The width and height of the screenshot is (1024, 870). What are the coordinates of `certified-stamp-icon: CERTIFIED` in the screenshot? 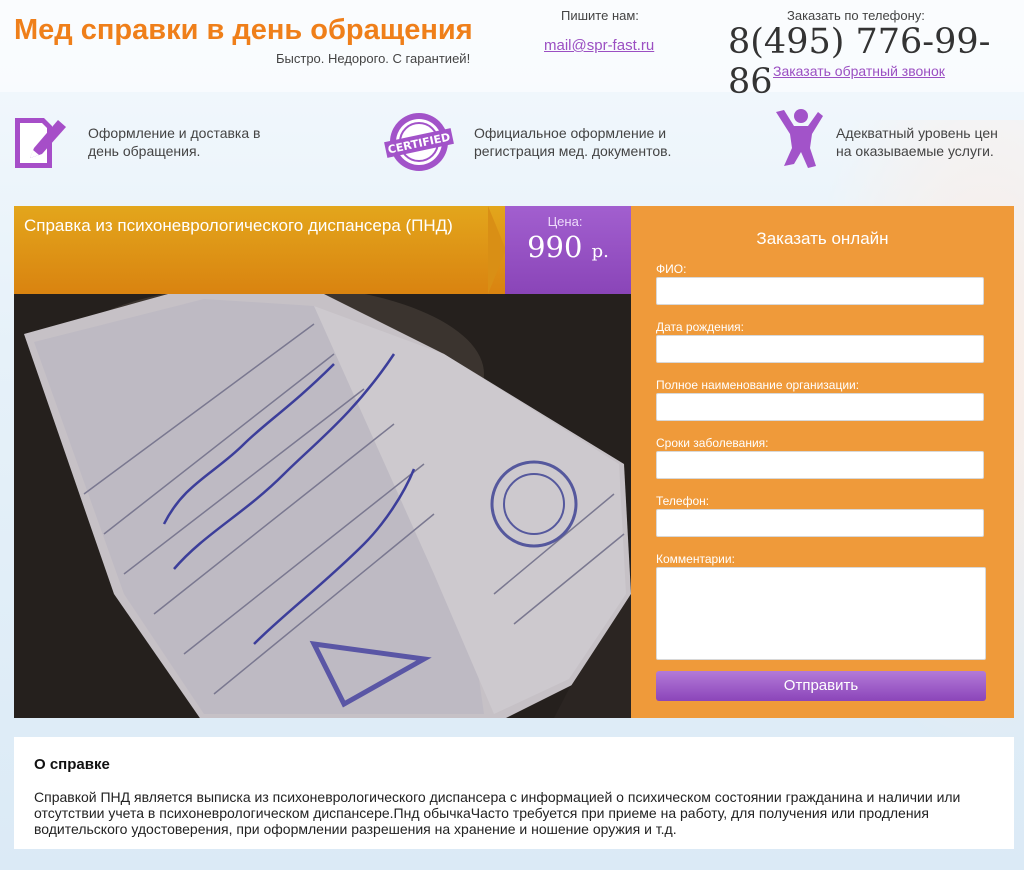 It's located at (419, 144).